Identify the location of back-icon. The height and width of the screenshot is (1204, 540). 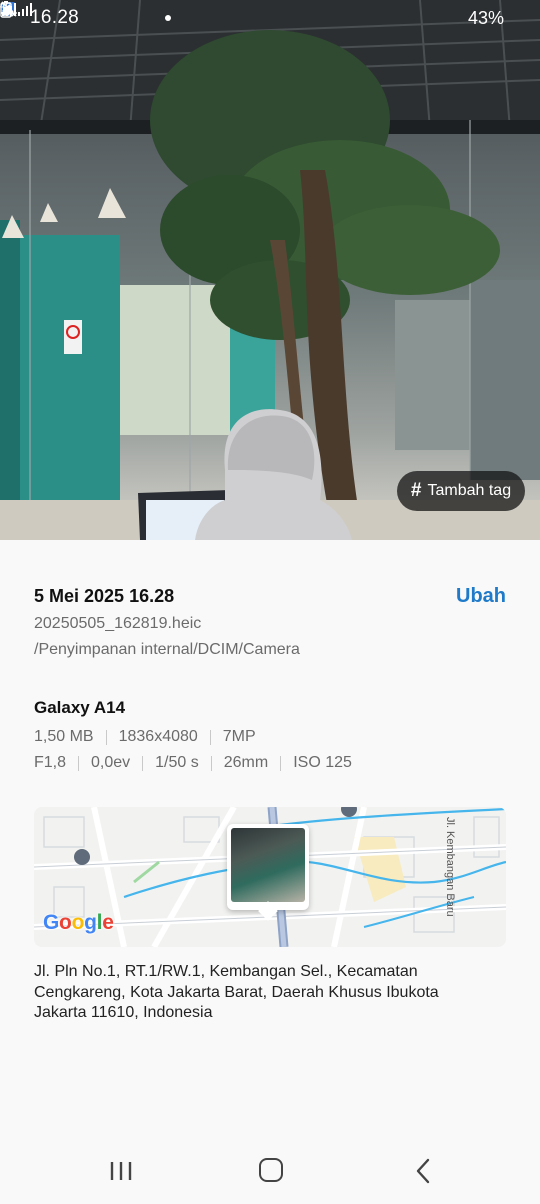
(423, 1171).